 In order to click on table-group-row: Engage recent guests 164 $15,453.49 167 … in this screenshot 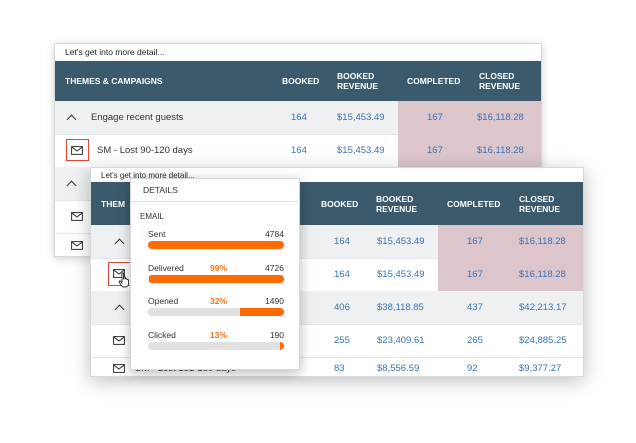, I will do `click(298, 118)`.